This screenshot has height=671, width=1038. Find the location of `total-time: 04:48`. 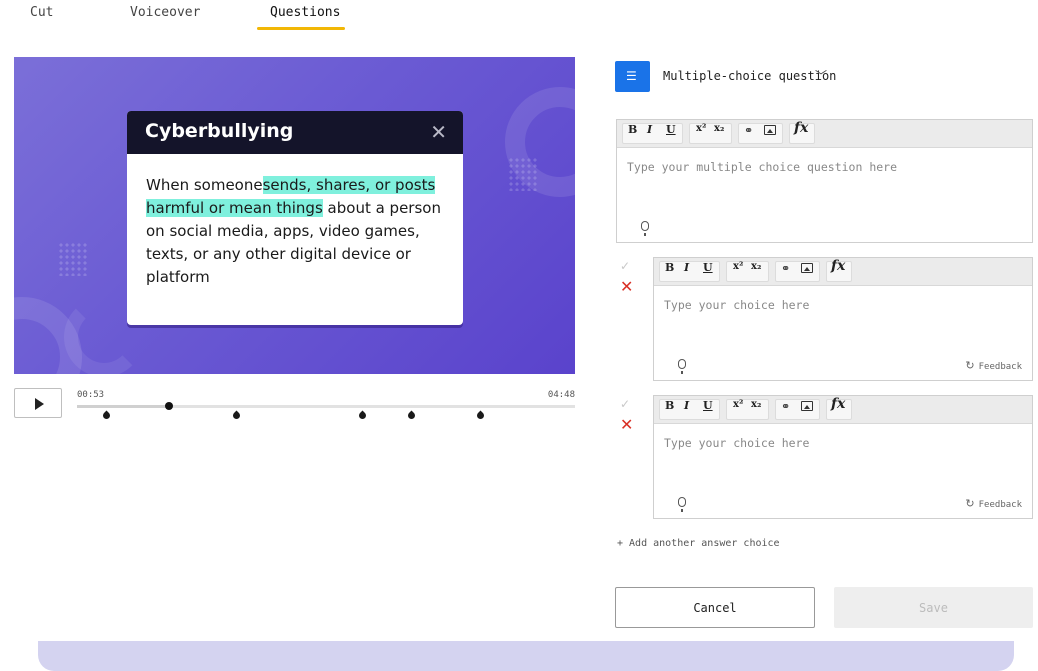

total-time: 04:48 is located at coordinates (561, 395).